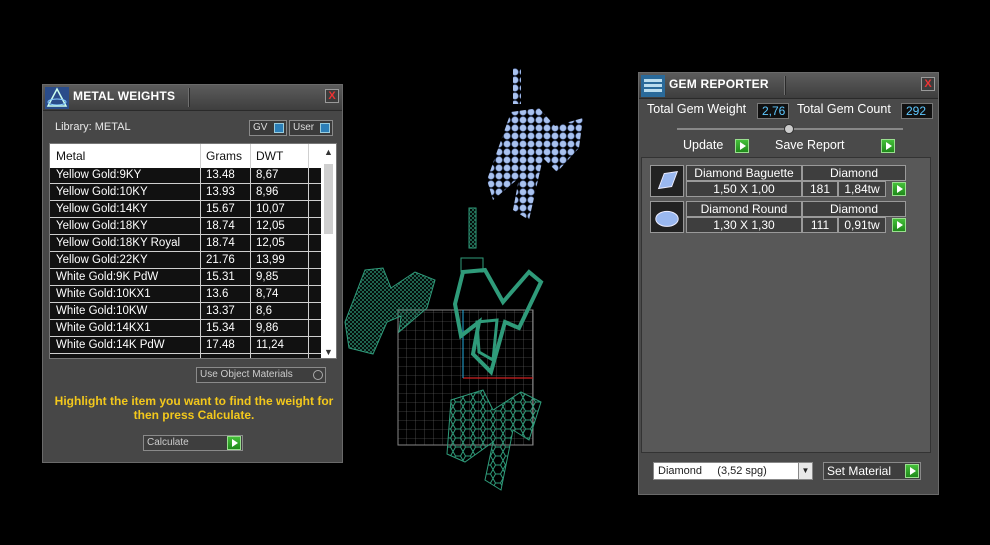 This screenshot has height=545, width=990. What do you see at coordinates (102, 209) in the screenshot?
I see `cell-metal: Yellow Gold:14KY` at bounding box center [102, 209].